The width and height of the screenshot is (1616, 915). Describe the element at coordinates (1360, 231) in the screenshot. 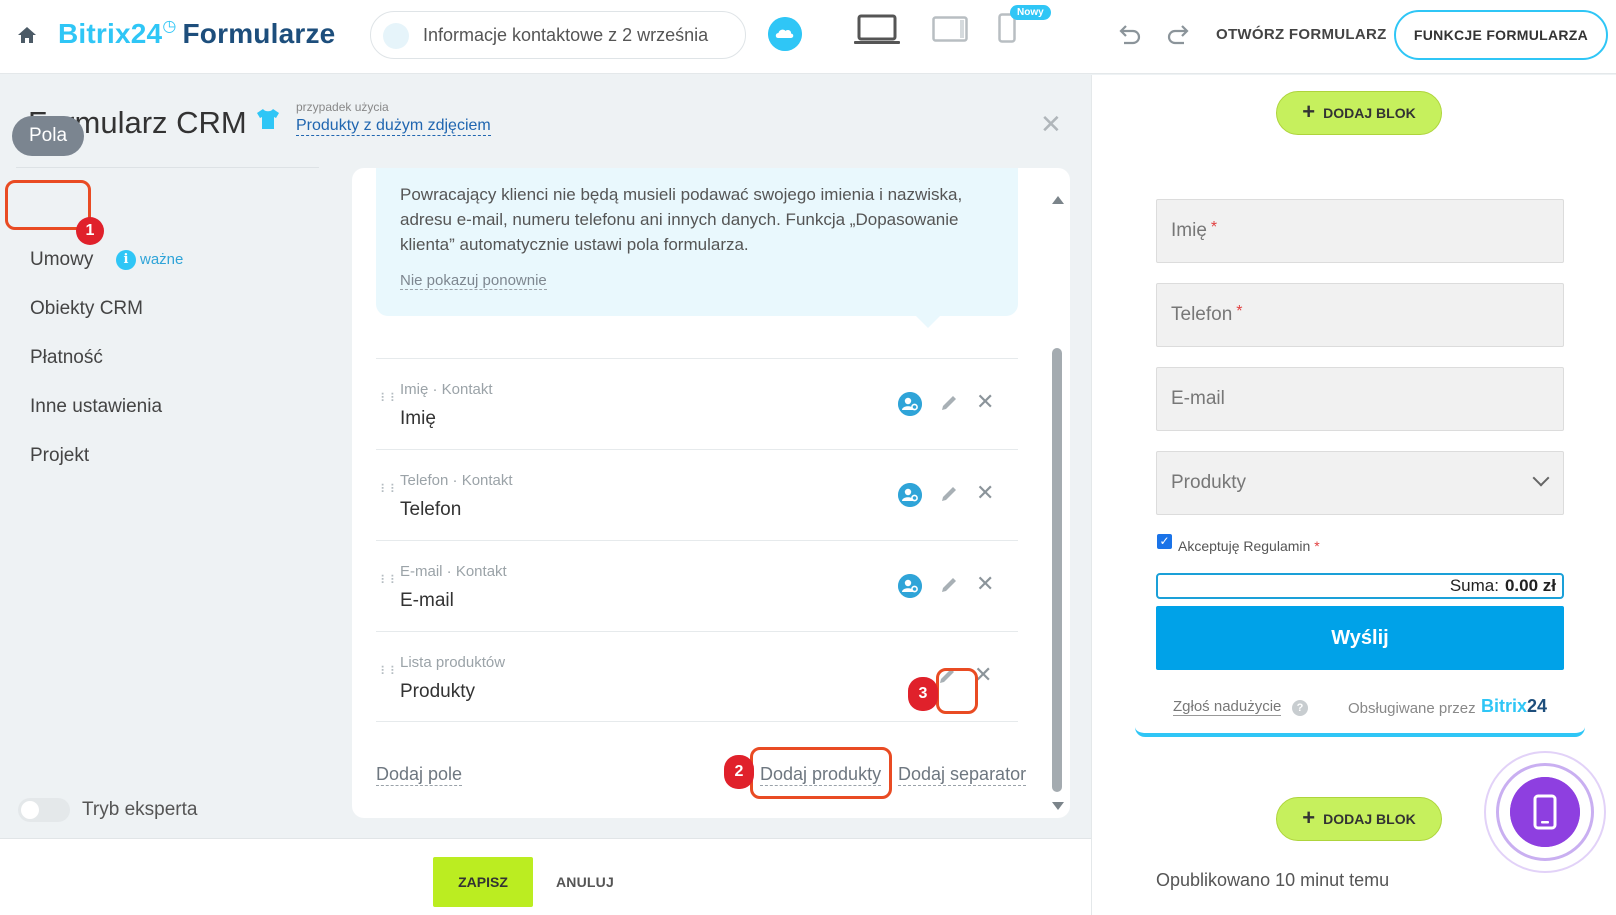

I see `preview-field-imie: Imię *` at that location.